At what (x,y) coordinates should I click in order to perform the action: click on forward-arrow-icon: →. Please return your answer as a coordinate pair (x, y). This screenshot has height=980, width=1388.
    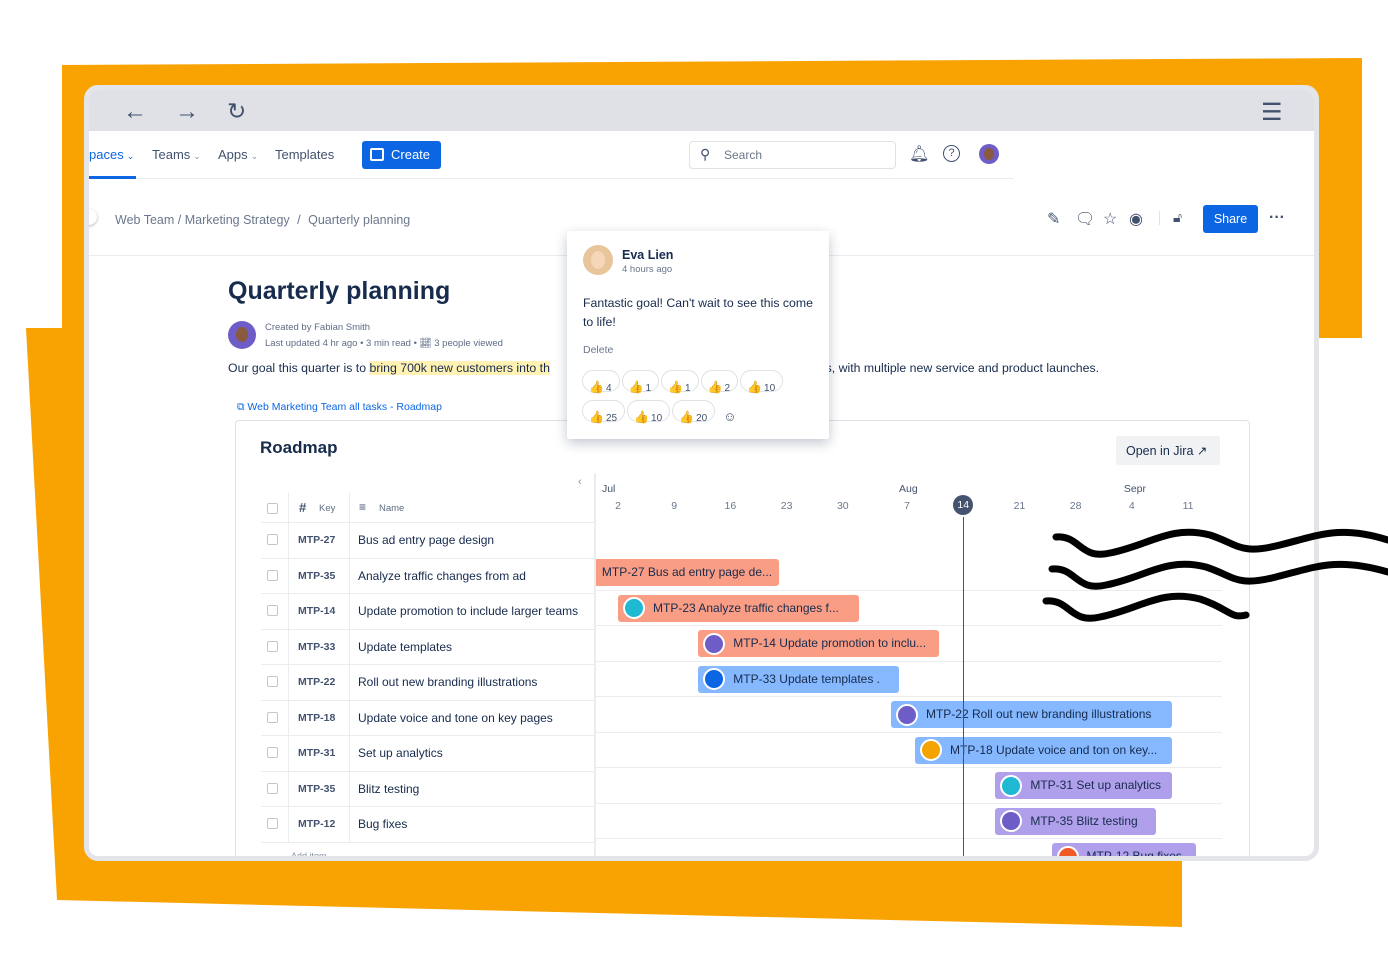
    Looking at the image, I should click on (187, 112).